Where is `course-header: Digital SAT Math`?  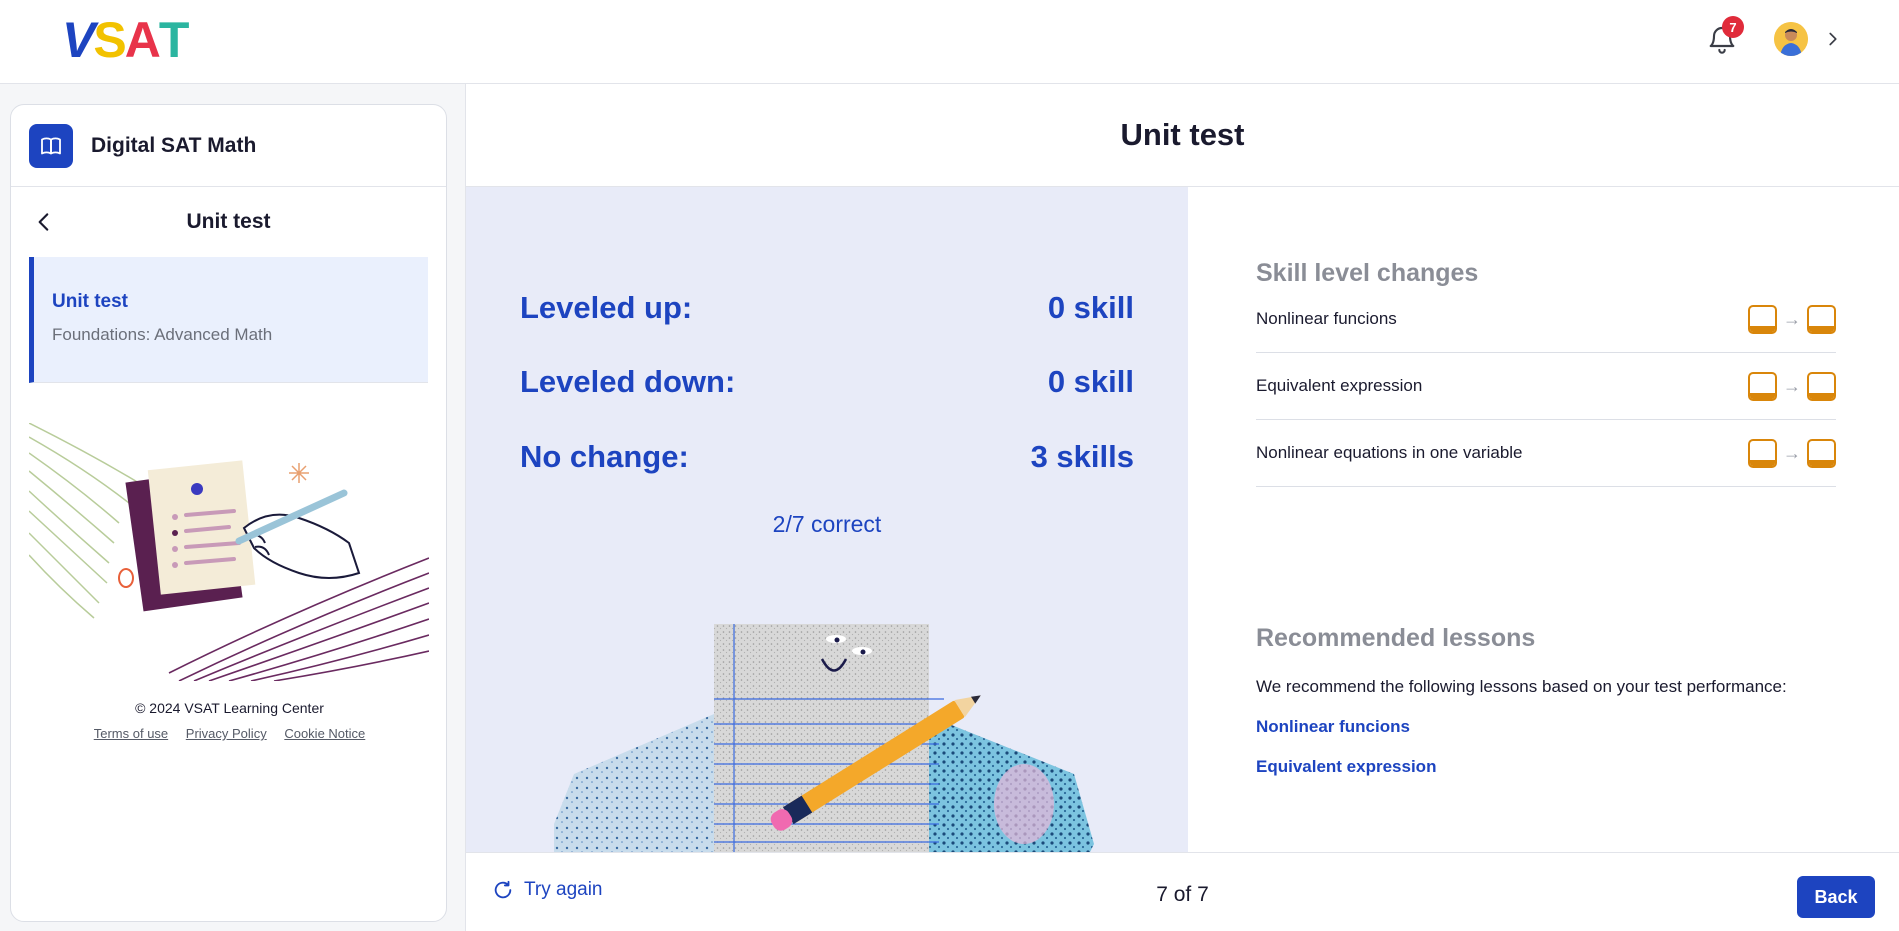 course-header: Digital SAT Math is located at coordinates (228, 146).